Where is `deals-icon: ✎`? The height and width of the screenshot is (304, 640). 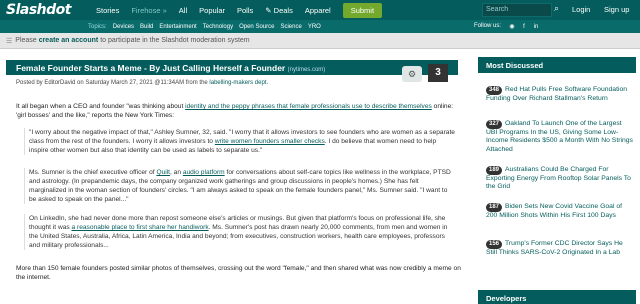 deals-icon: ✎ is located at coordinates (268, 10).